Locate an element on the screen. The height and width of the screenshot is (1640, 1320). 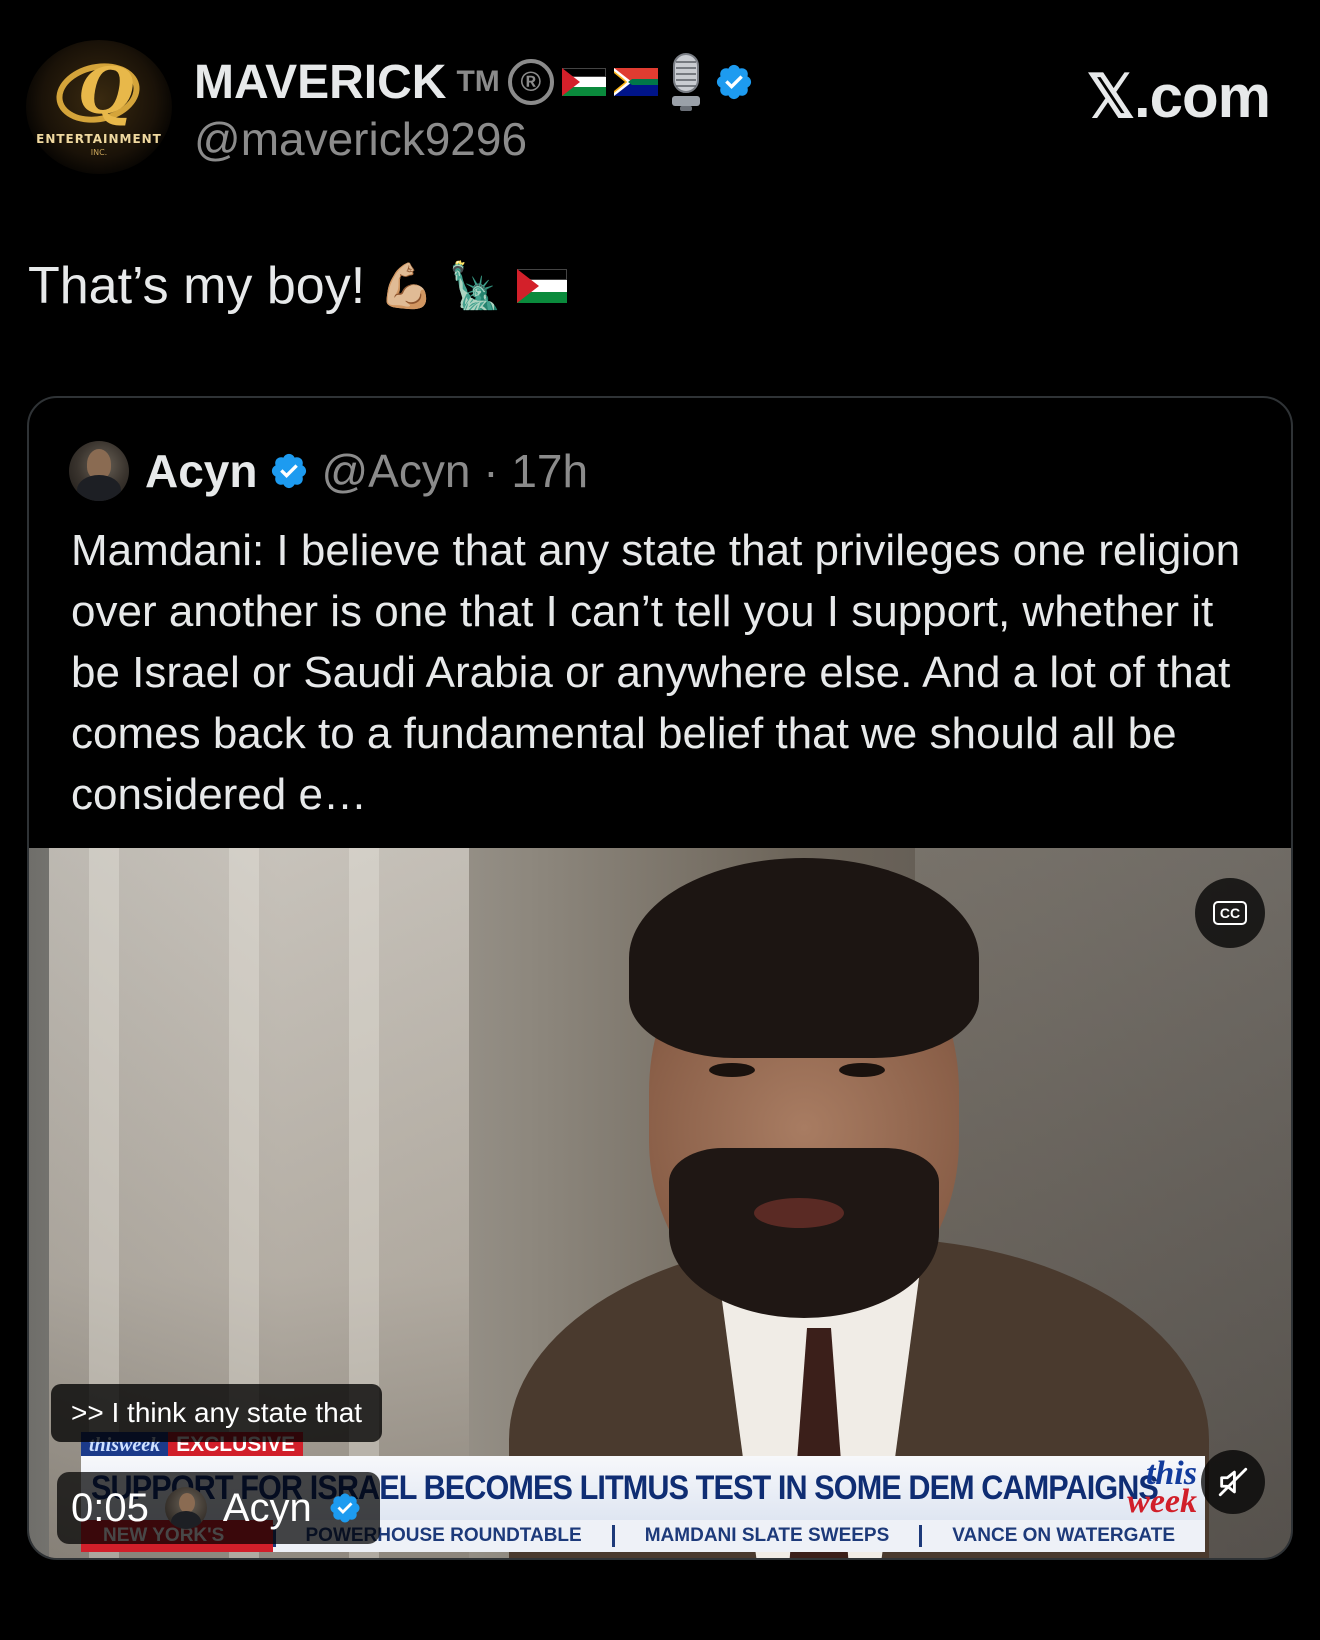
author-name-row: MAVERICK TM ® is located at coordinates (474, 82).